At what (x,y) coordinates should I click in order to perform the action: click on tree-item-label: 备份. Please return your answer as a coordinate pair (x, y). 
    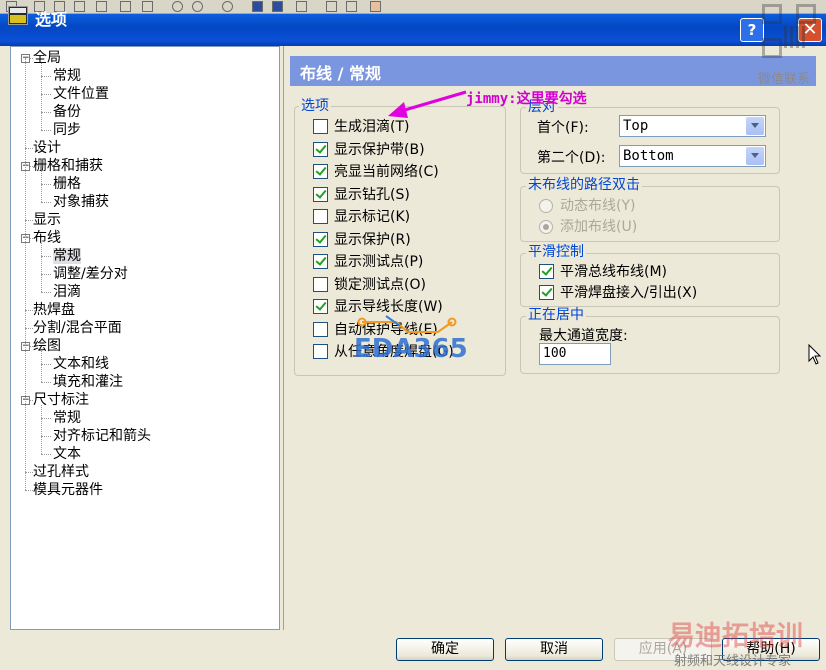
    Looking at the image, I should click on (67, 112).